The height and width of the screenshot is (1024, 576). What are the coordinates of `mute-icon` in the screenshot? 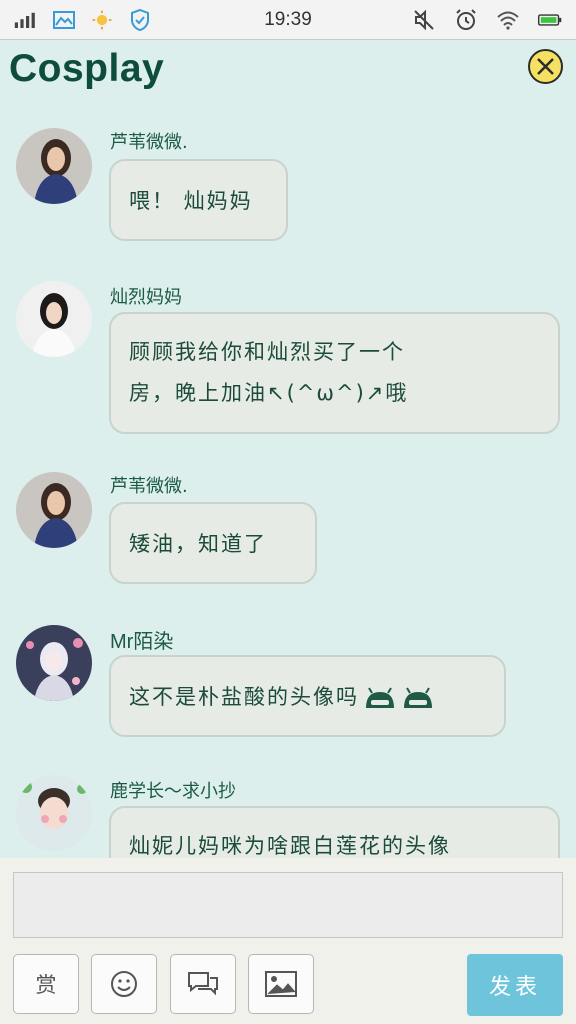 It's located at (424, 20).